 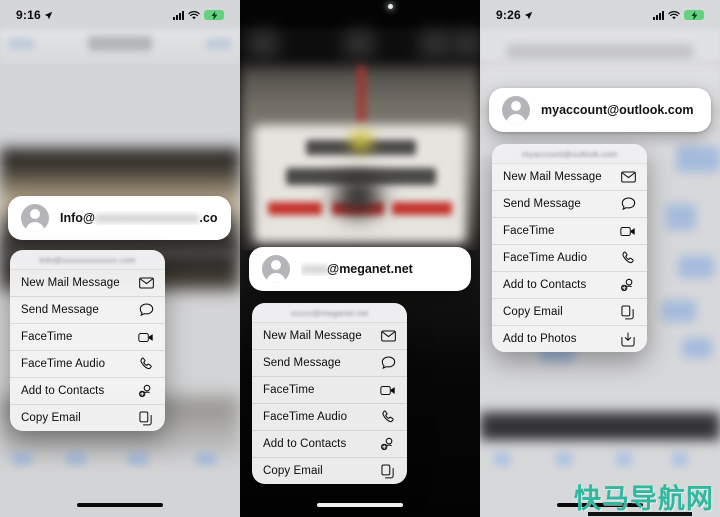 I want to click on contact-card: myaccount@outlook.com, so click(x=600, y=110).